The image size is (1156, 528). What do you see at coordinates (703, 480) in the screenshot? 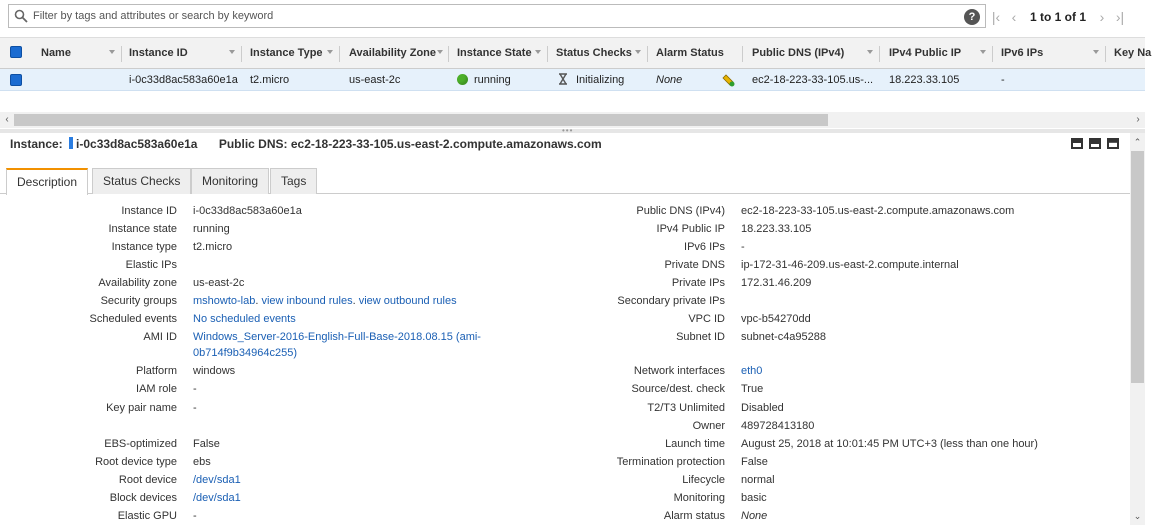
I see `field-label: Lifecycle` at bounding box center [703, 480].